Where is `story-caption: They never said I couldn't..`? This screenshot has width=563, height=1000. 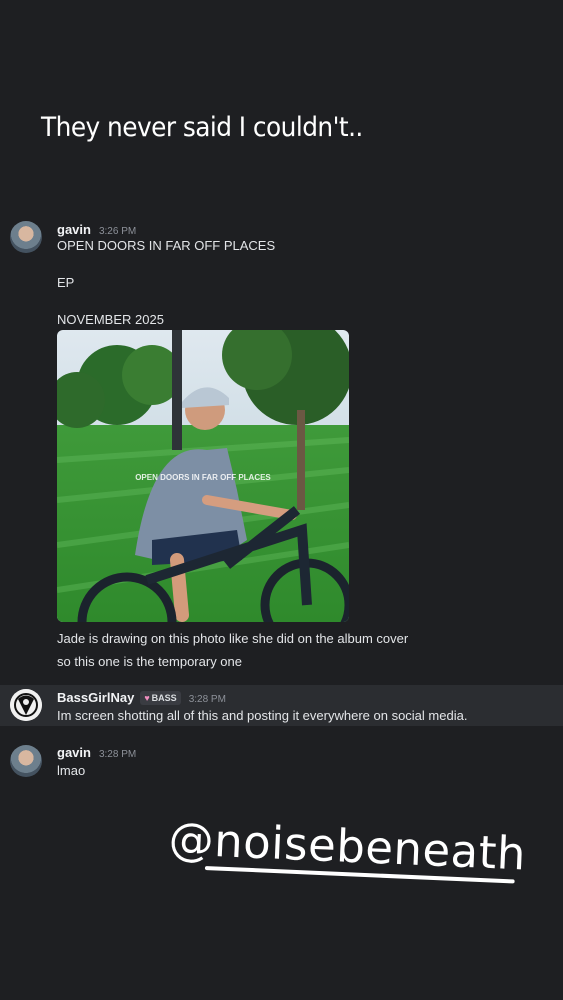 story-caption: They never said I couldn't.. is located at coordinates (202, 127).